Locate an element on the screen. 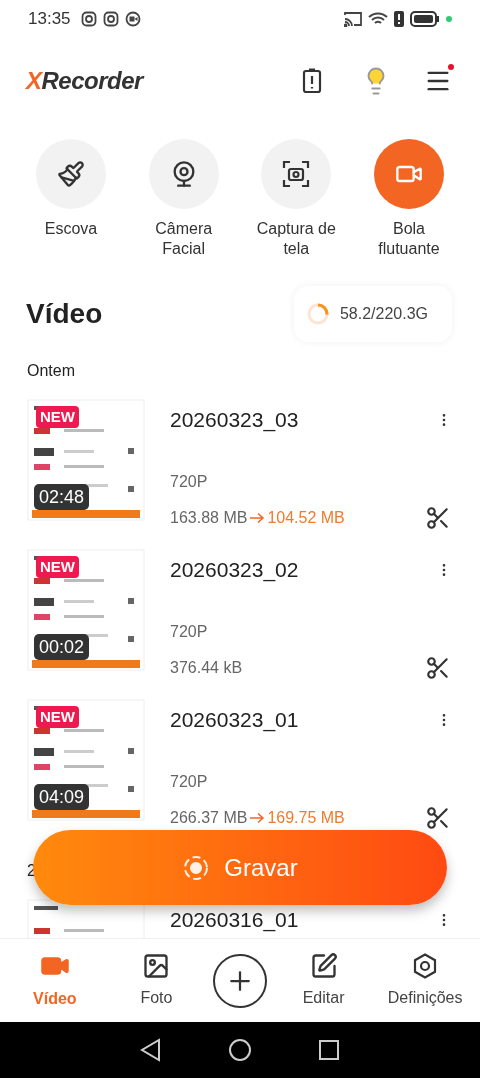  file-size: 266.37 MB is located at coordinates (209, 817).